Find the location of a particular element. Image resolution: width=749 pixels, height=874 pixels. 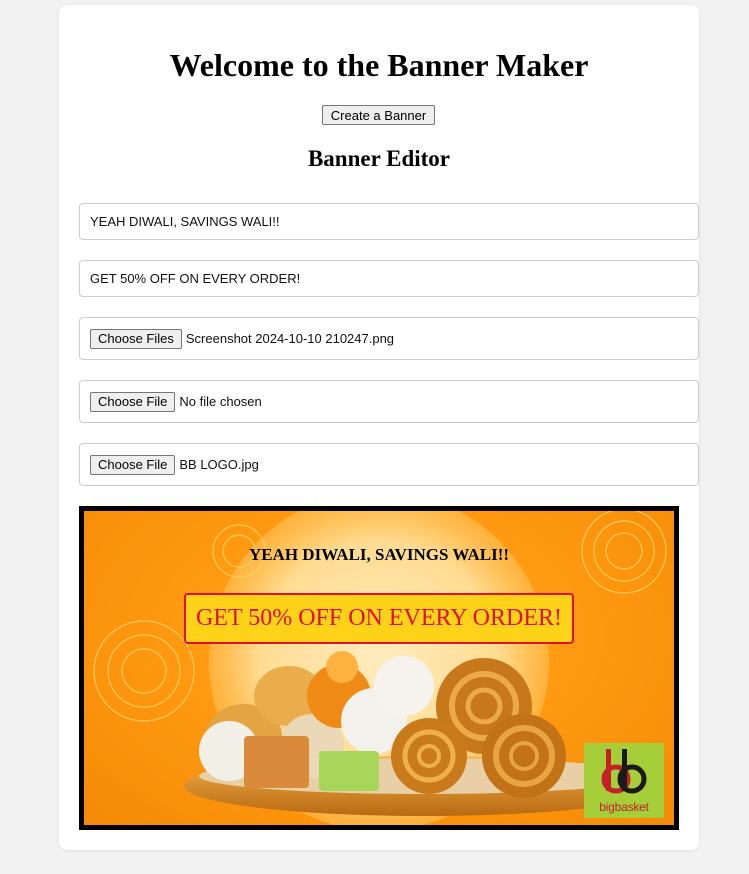

image-file-input: Choose File No file chosen is located at coordinates (389, 401).